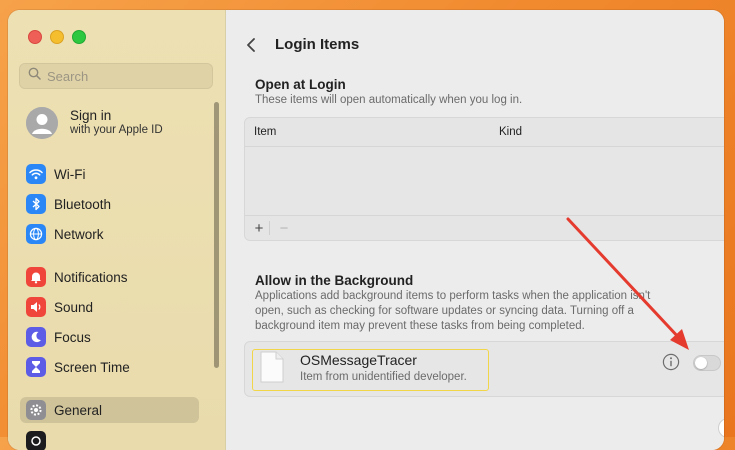  What do you see at coordinates (91, 277) in the screenshot?
I see `sidebar-item-label: Notifications` at bounding box center [91, 277].